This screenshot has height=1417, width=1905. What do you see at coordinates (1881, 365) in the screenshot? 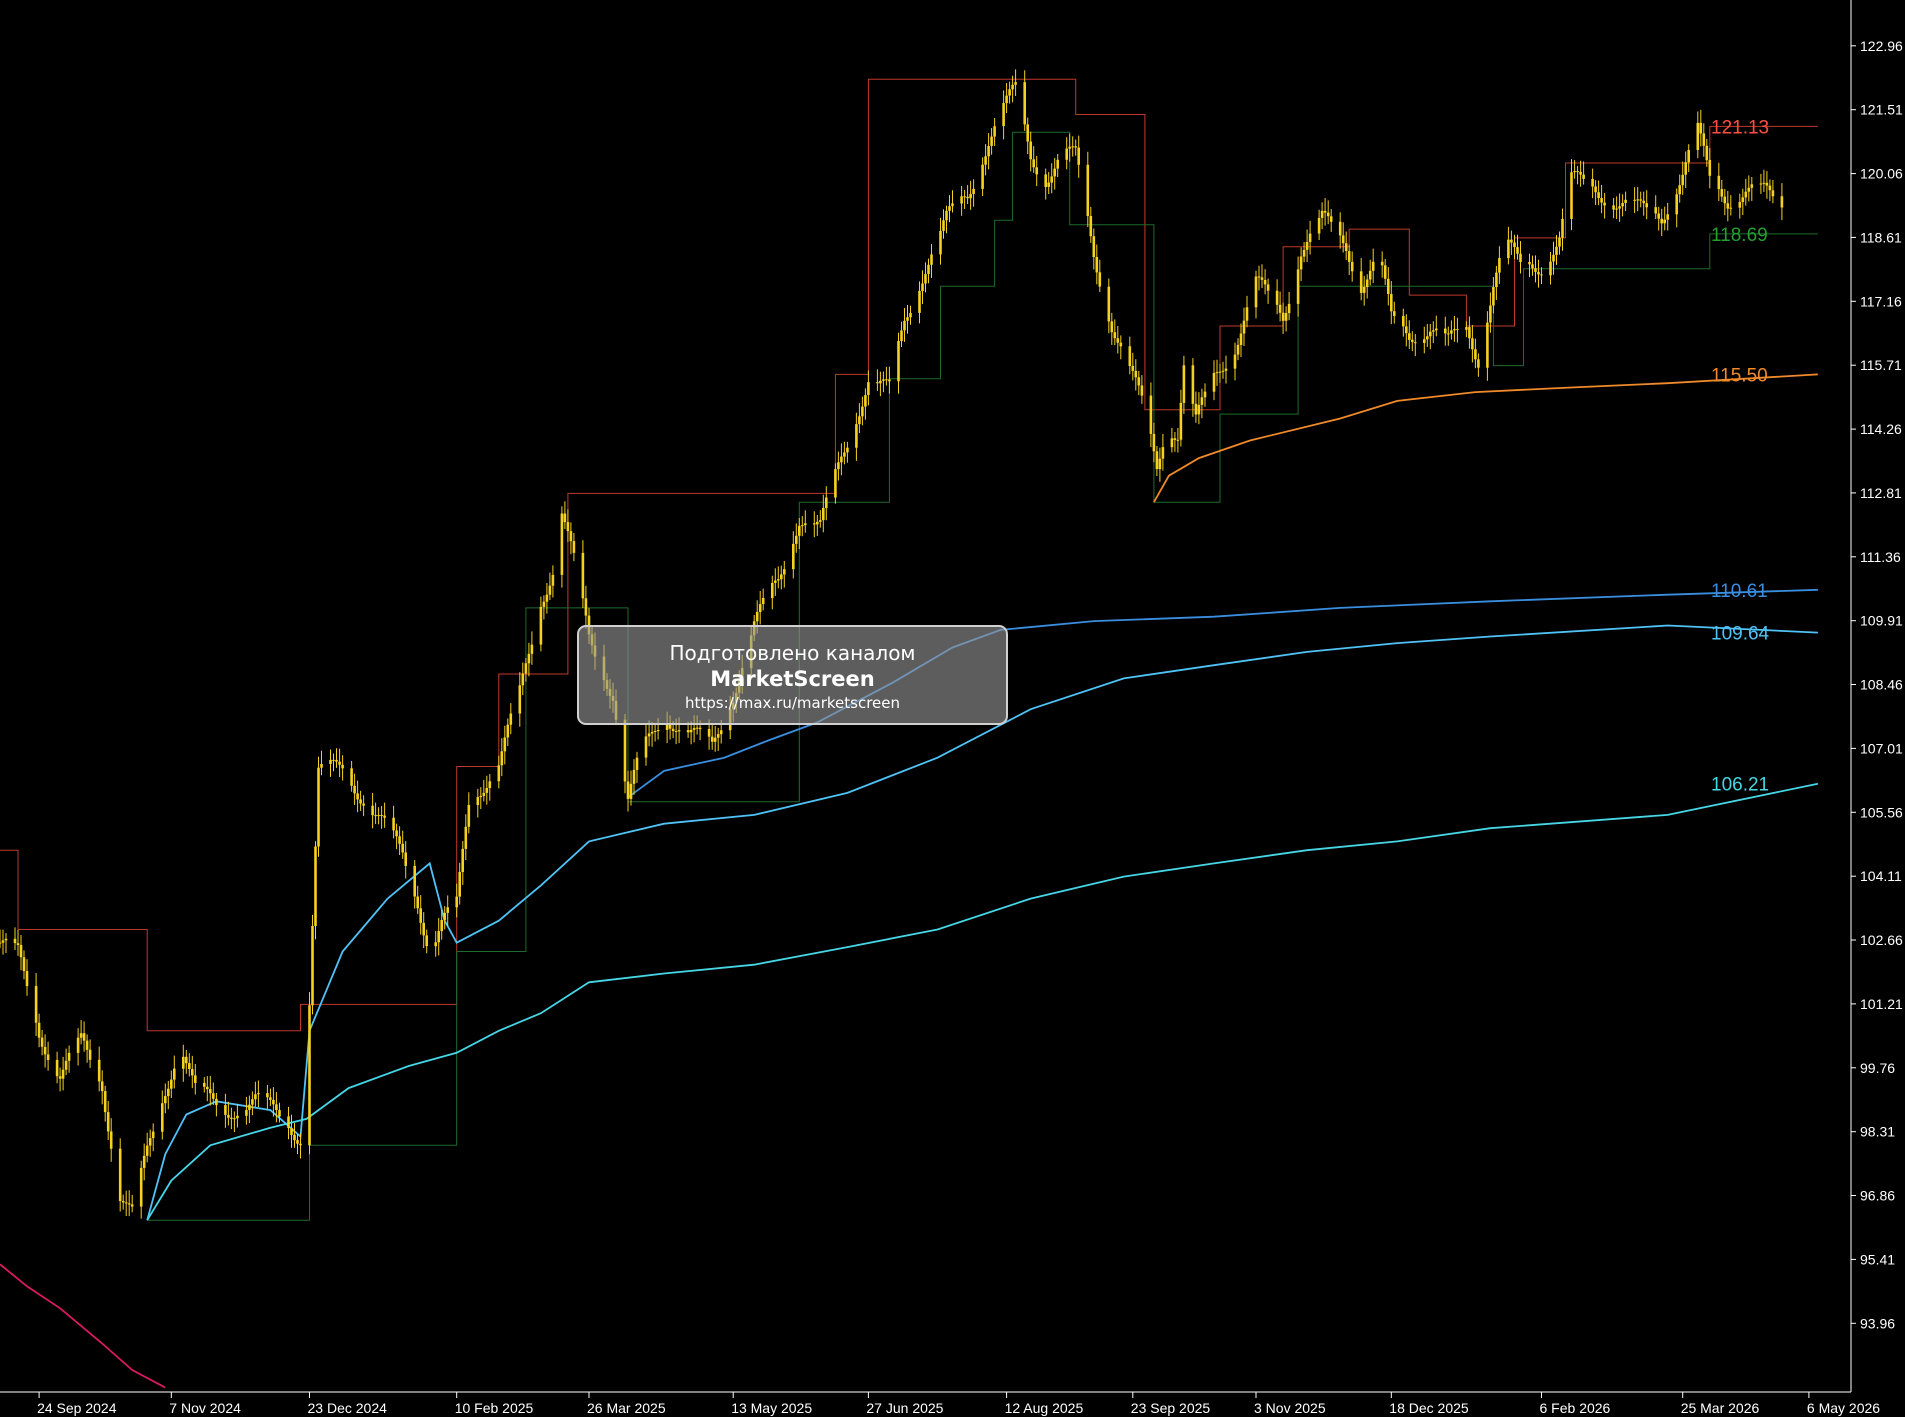
I see `y-tick-label: 115.71` at bounding box center [1881, 365].